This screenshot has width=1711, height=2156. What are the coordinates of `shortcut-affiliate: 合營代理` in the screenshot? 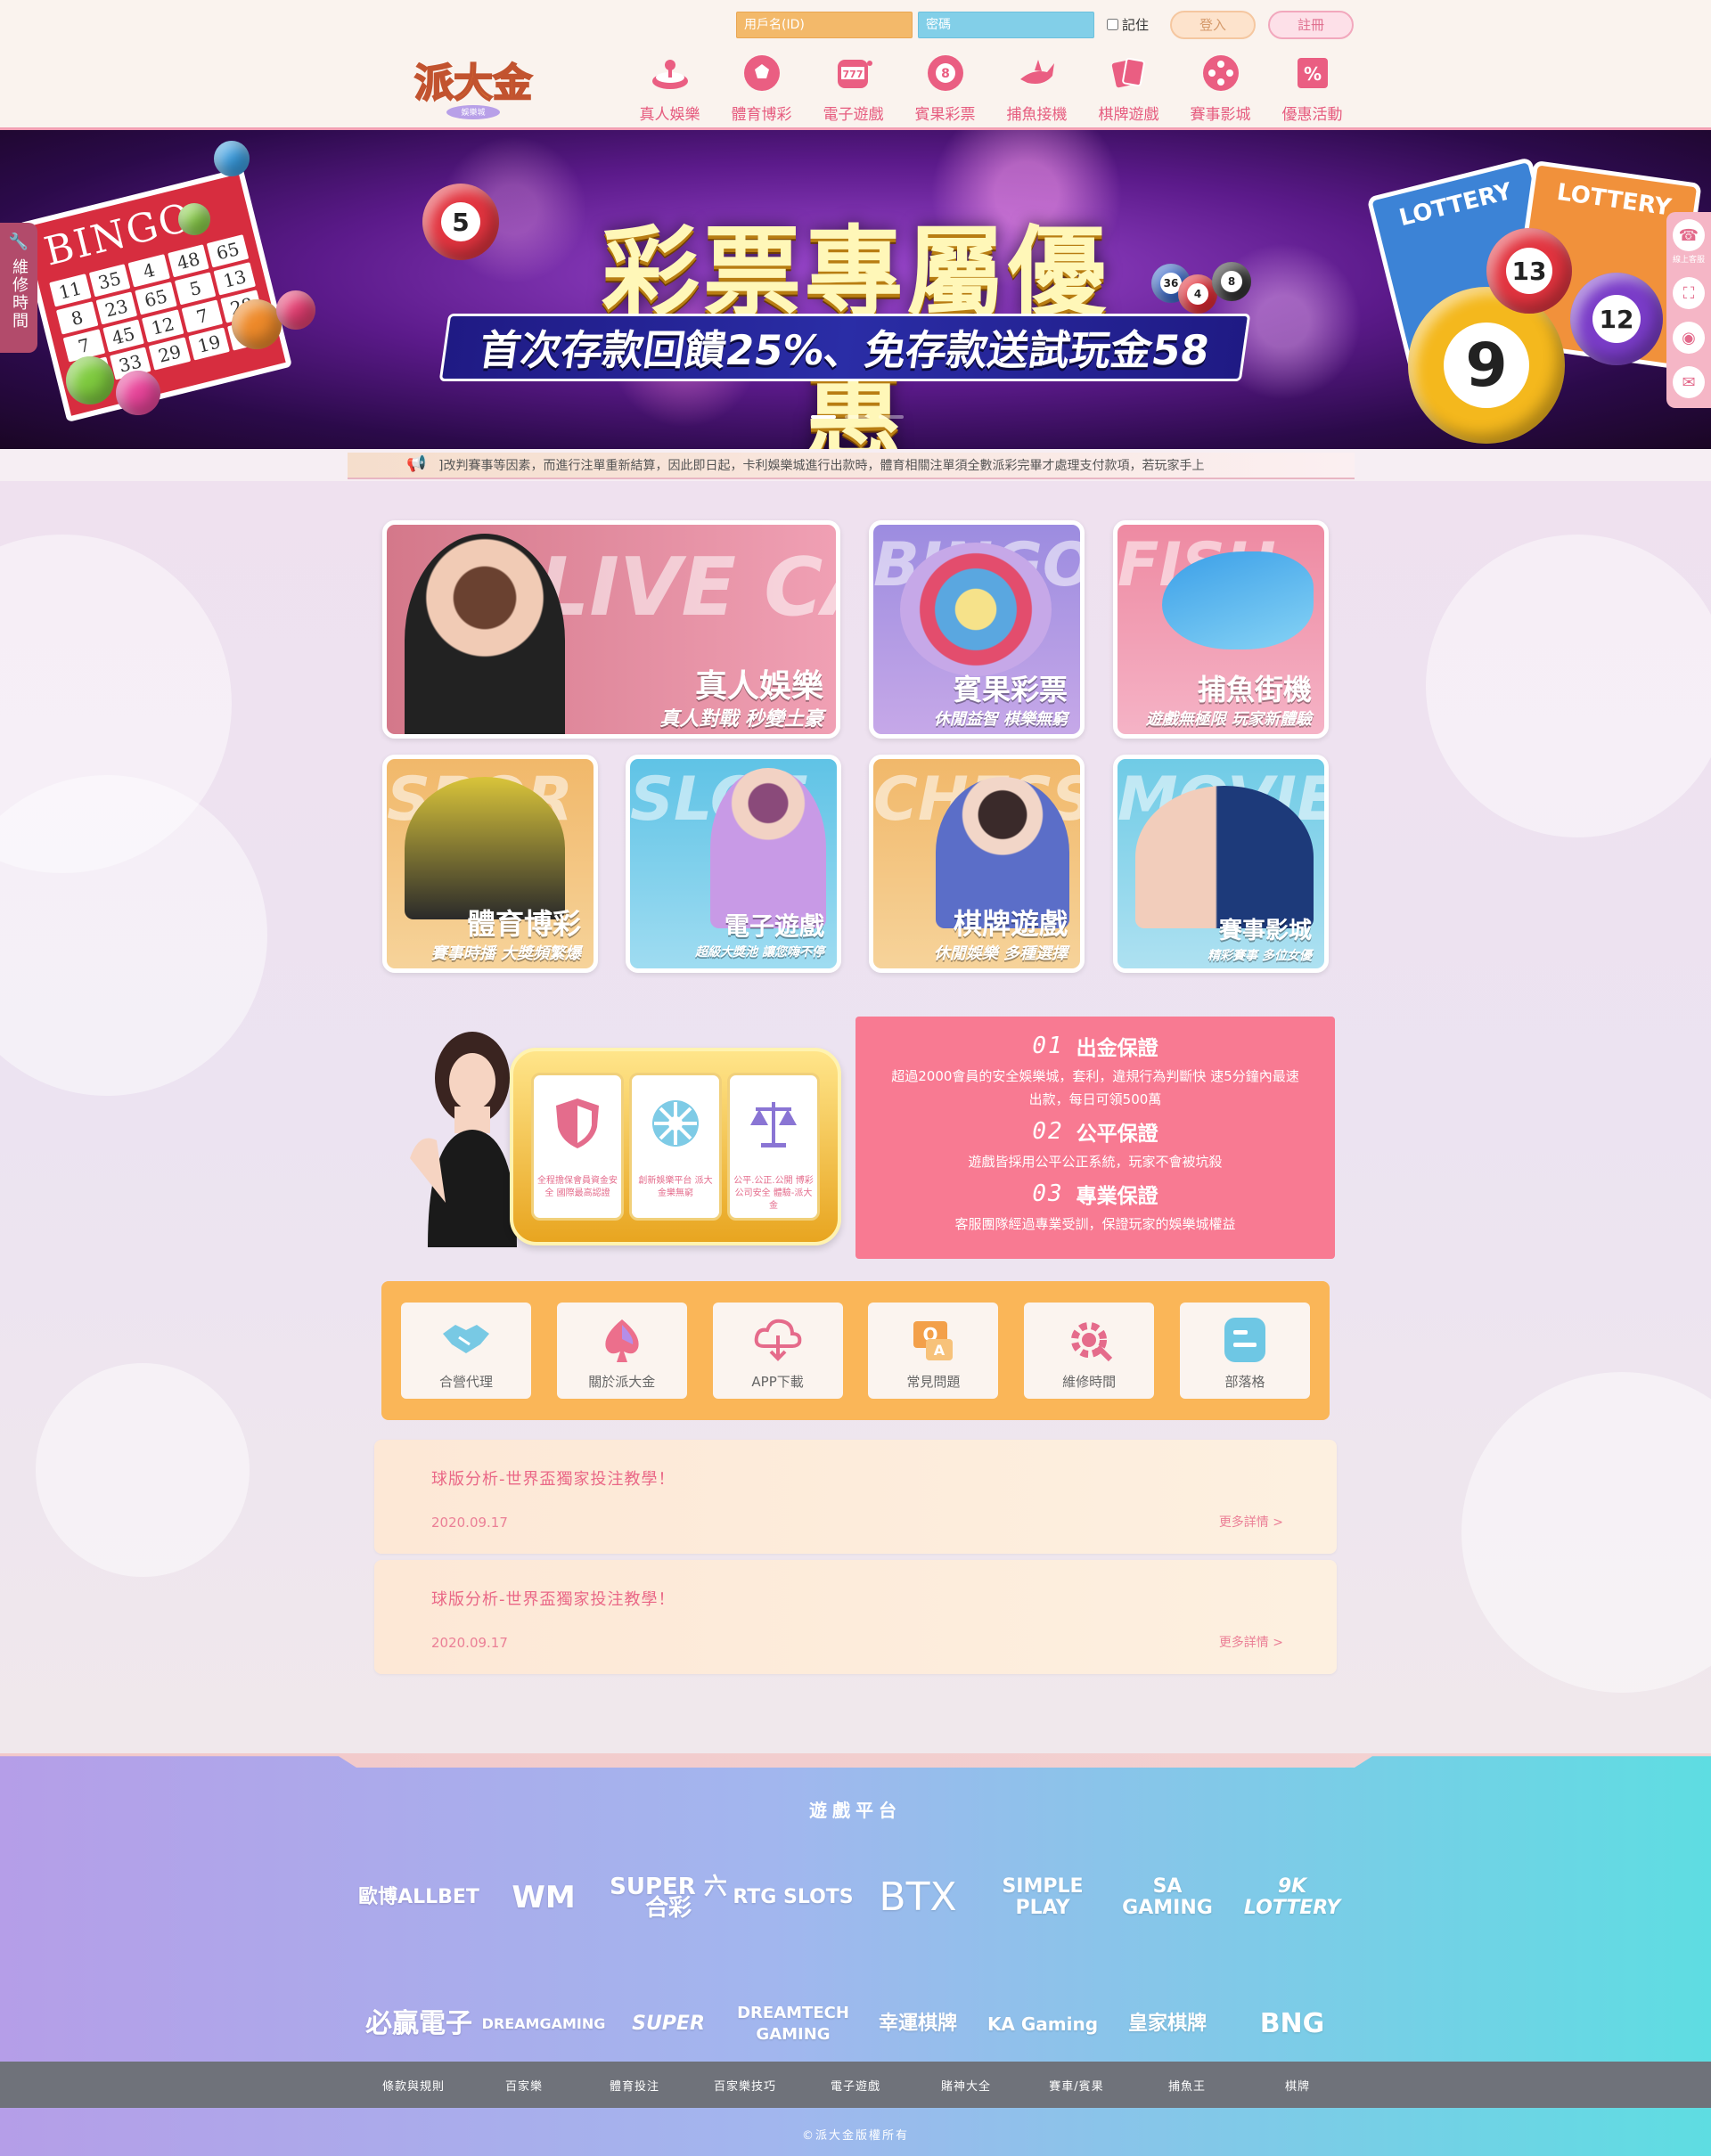 It's located at (466, 1351).